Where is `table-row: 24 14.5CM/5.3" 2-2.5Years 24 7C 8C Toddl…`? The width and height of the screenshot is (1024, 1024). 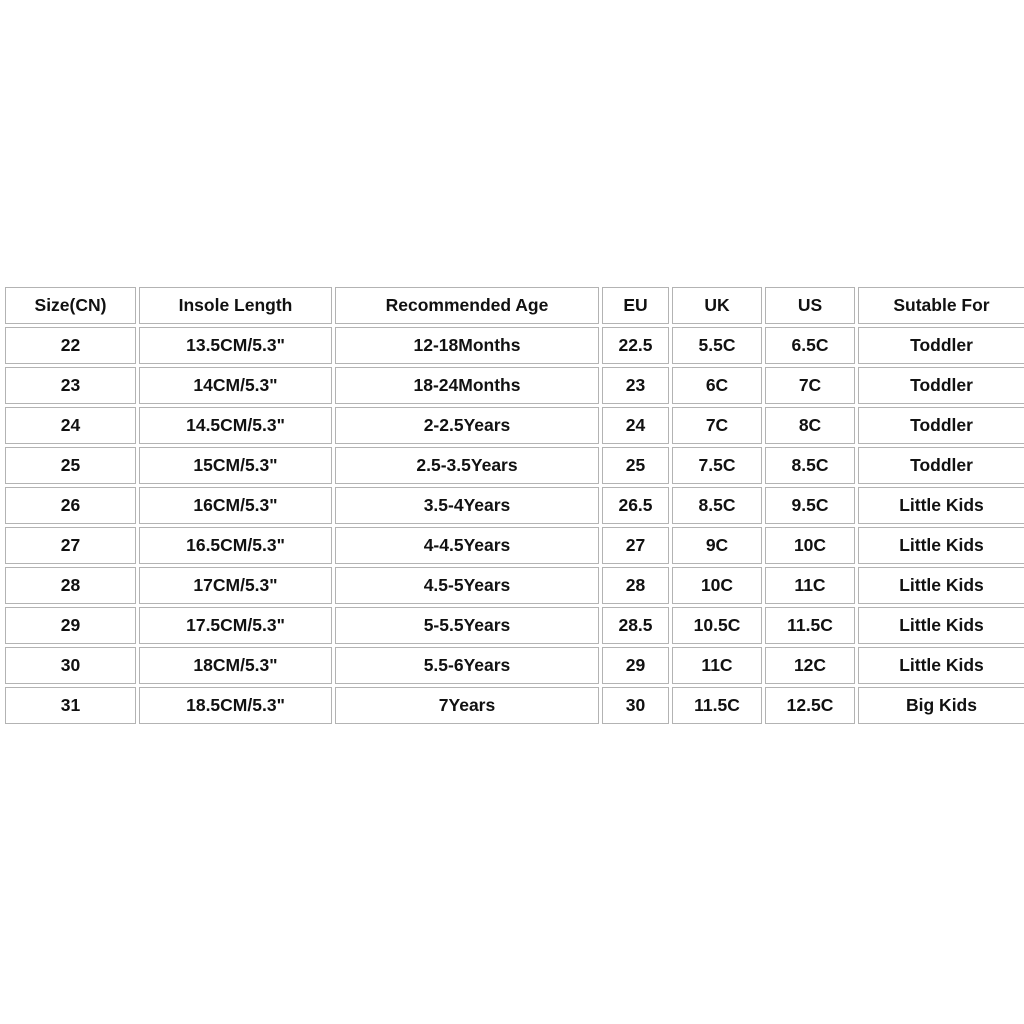
table-row: 24 14.5CM/5.3" 2-2.5Years 24 7C 8C Toddl… is located at coordinates (514, 425).